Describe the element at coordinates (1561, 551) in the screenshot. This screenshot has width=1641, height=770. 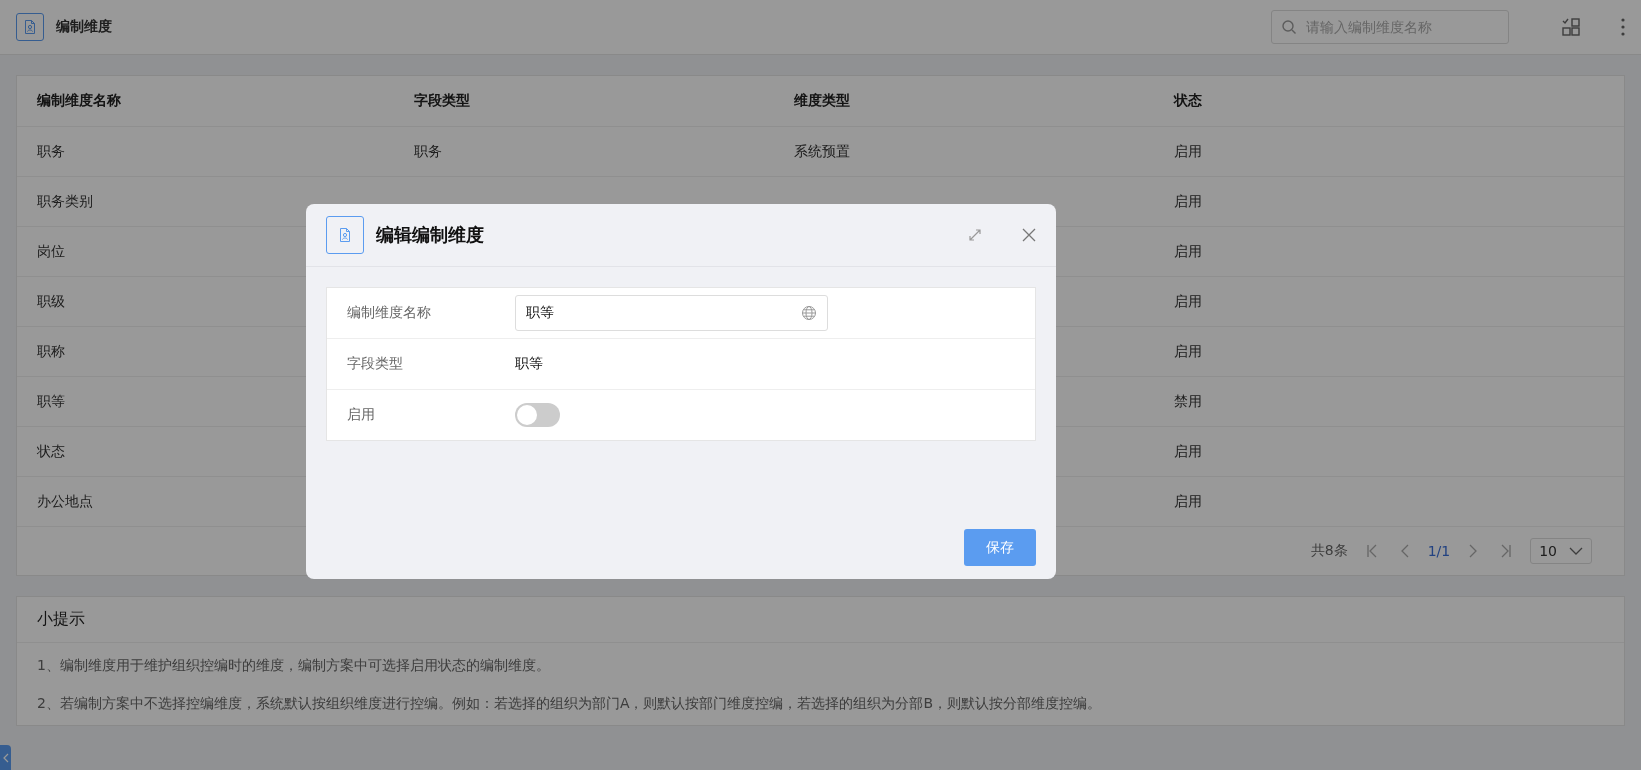
I see `page-size-select: 10` at that location.